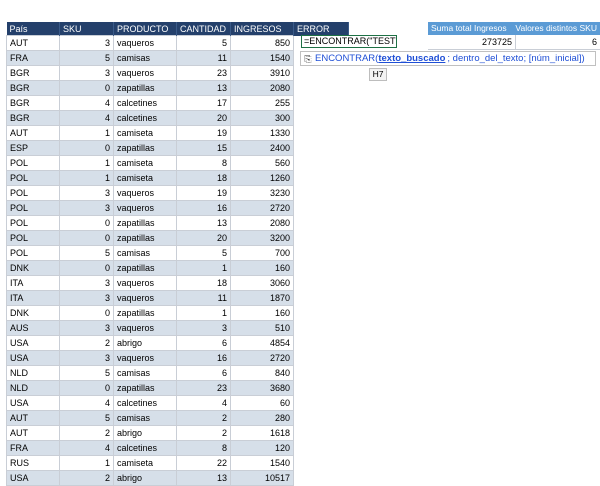  I want to click on cell-cantidad: 18, so click(203, 178).